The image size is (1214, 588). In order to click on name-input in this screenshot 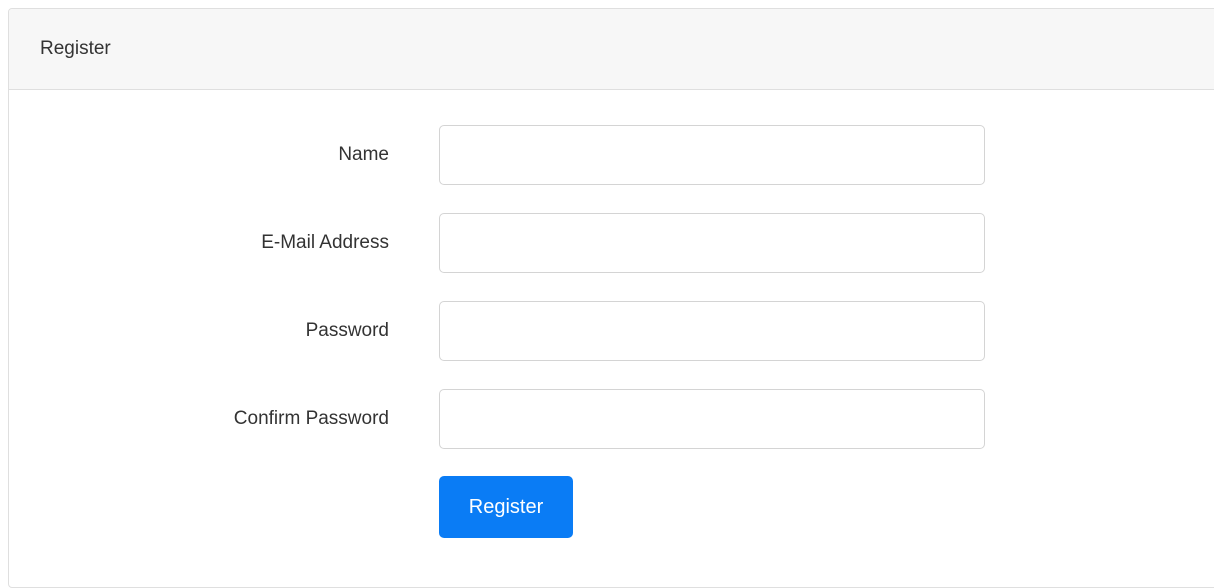, I will do `click(712, 155)`.